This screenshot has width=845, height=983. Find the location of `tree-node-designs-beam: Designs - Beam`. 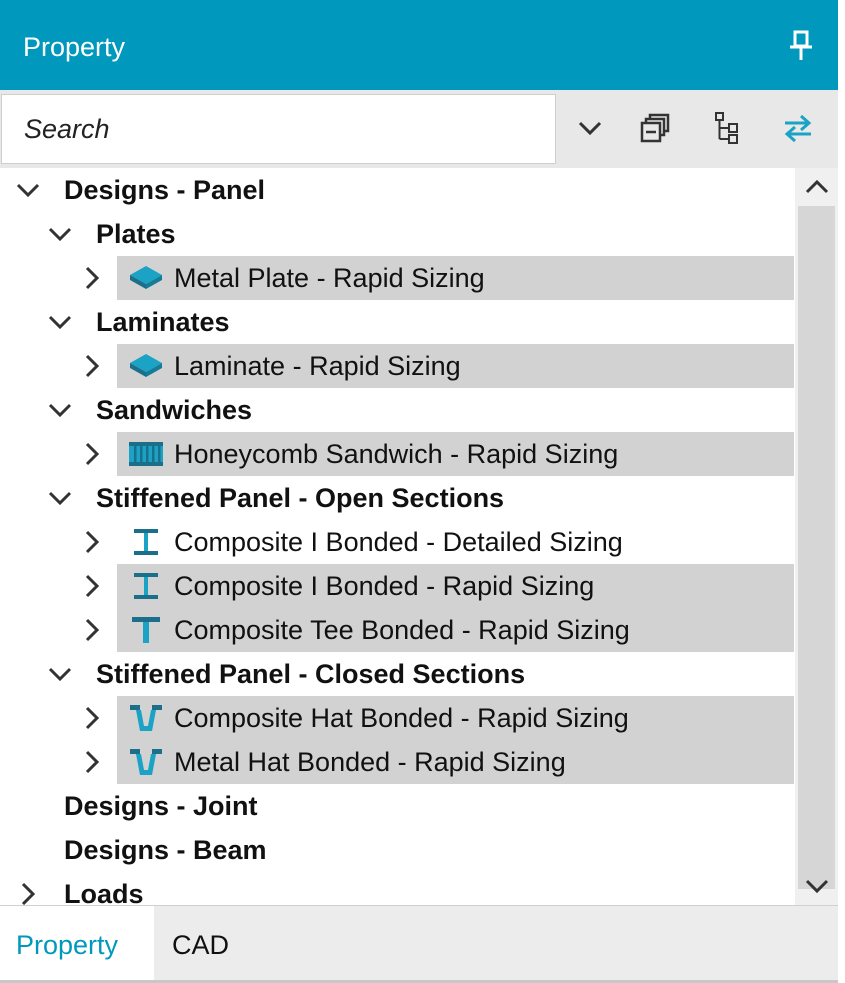

tree-node-designs-beam: Designs - Beam is located at coordinates (397, 850).